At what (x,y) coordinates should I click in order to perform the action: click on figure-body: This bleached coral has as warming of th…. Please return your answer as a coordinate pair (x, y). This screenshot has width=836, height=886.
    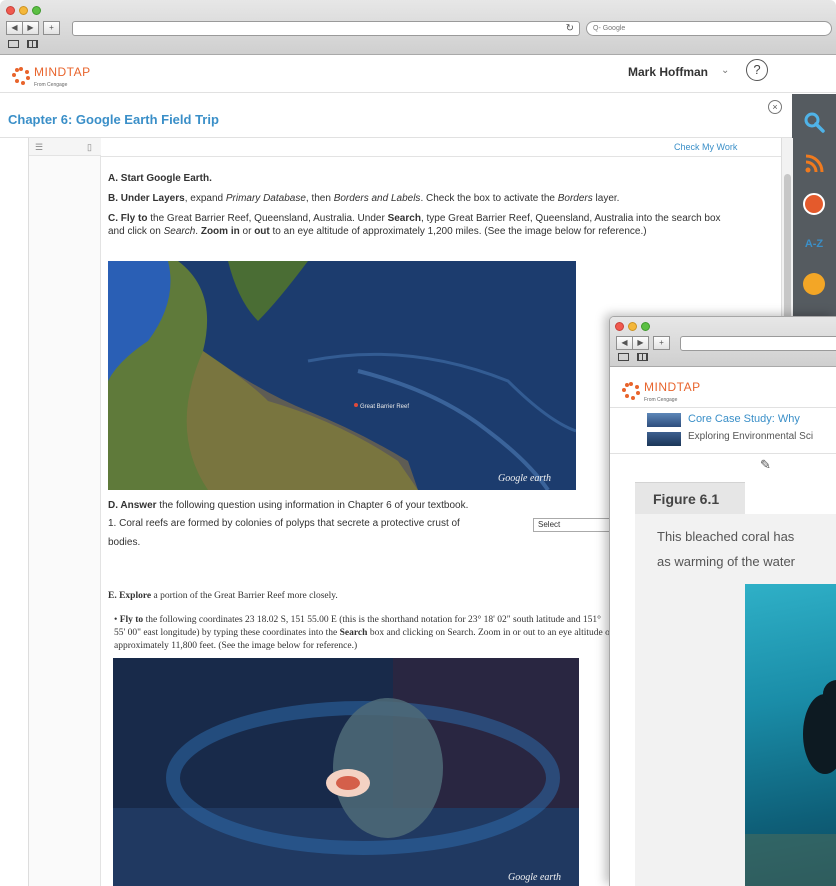
    Looking at the image, I should click on (735, 700).